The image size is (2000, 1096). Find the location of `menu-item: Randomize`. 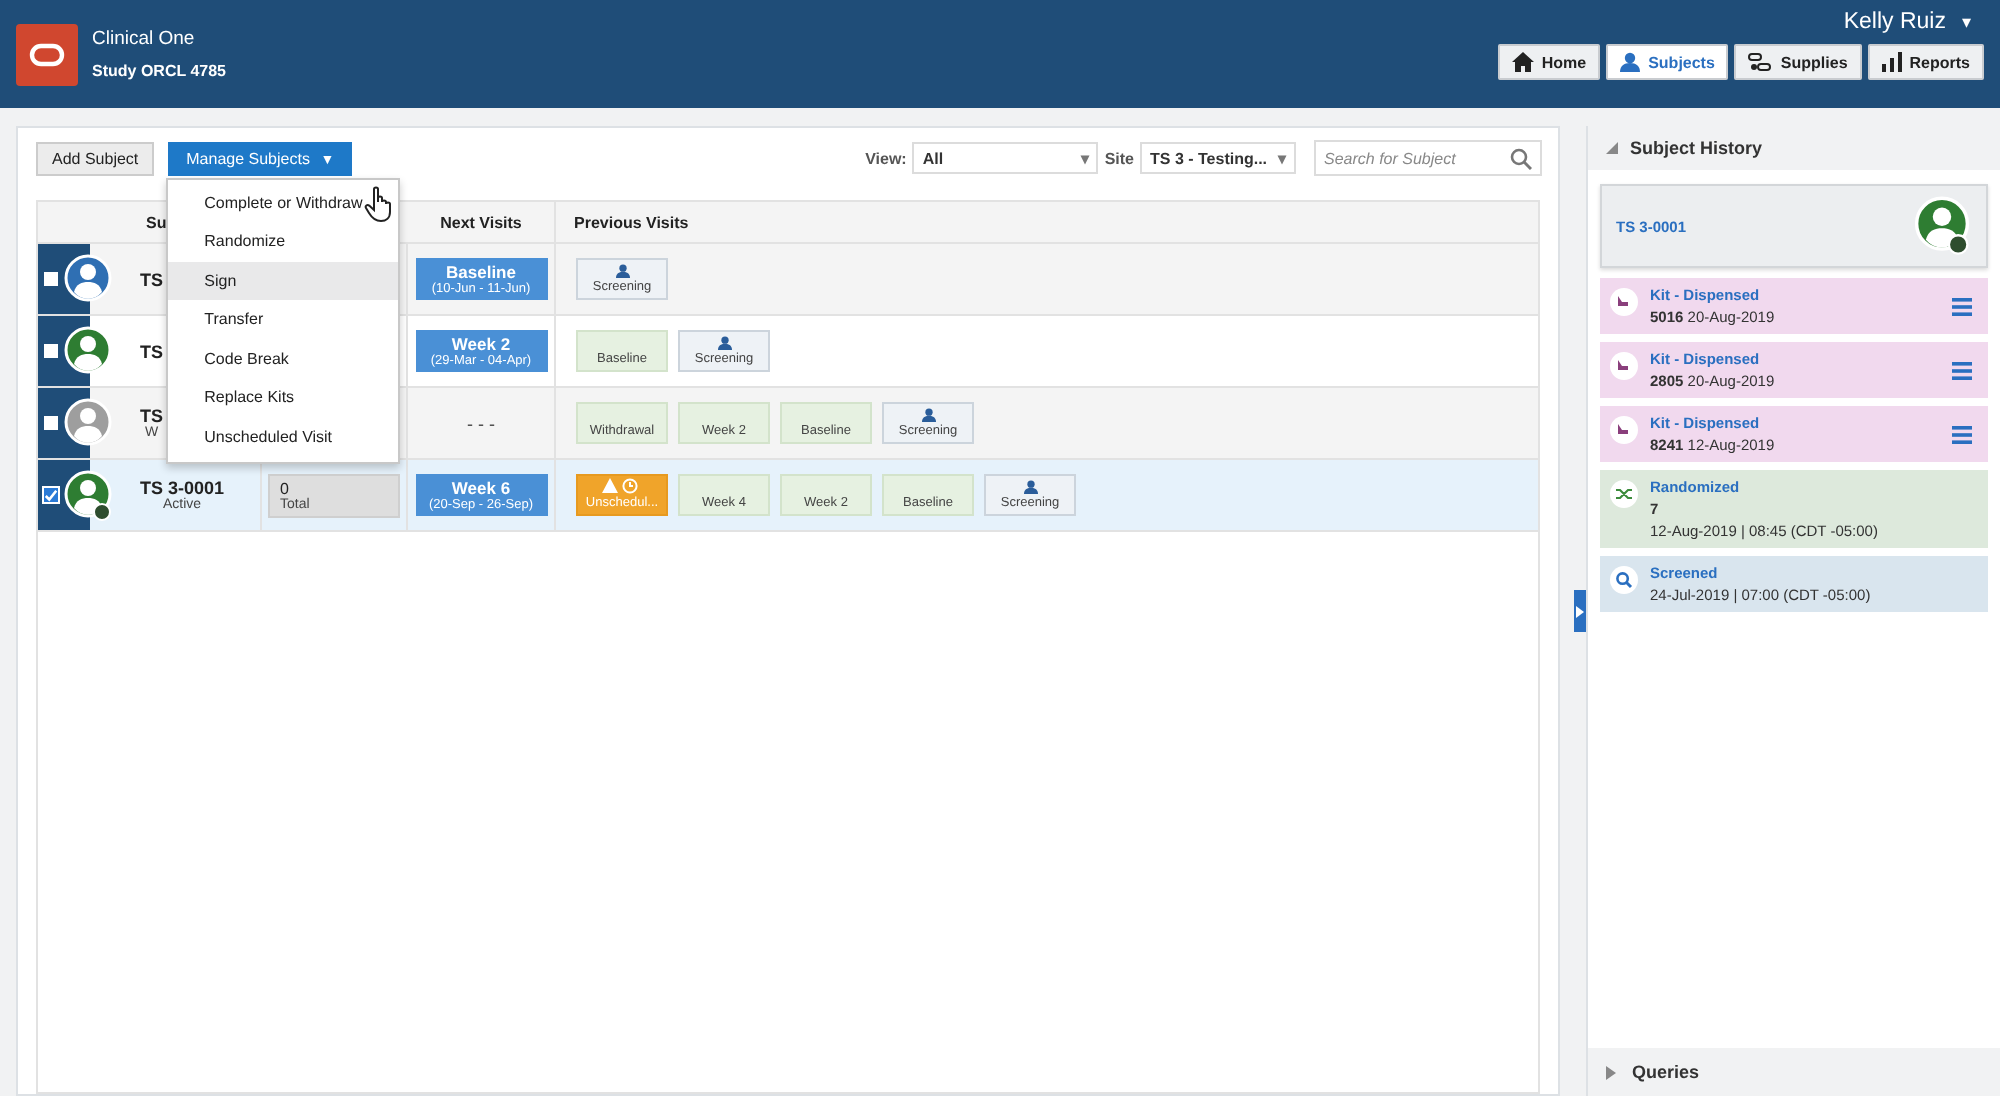

menu-item: Randomize is located at coordinates (283, 242).